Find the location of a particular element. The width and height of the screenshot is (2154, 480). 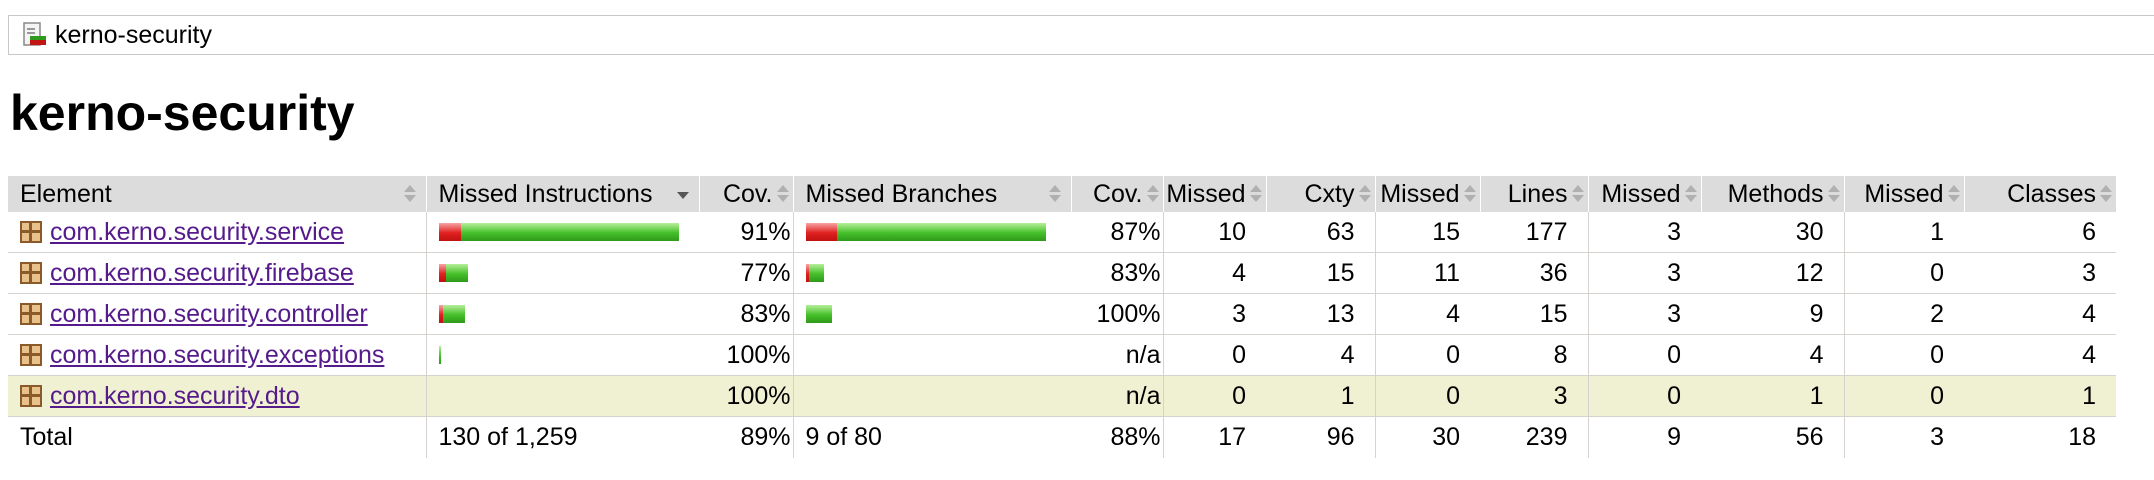

col-cxty-missed: Missed is located at coordinates (1214, 194).